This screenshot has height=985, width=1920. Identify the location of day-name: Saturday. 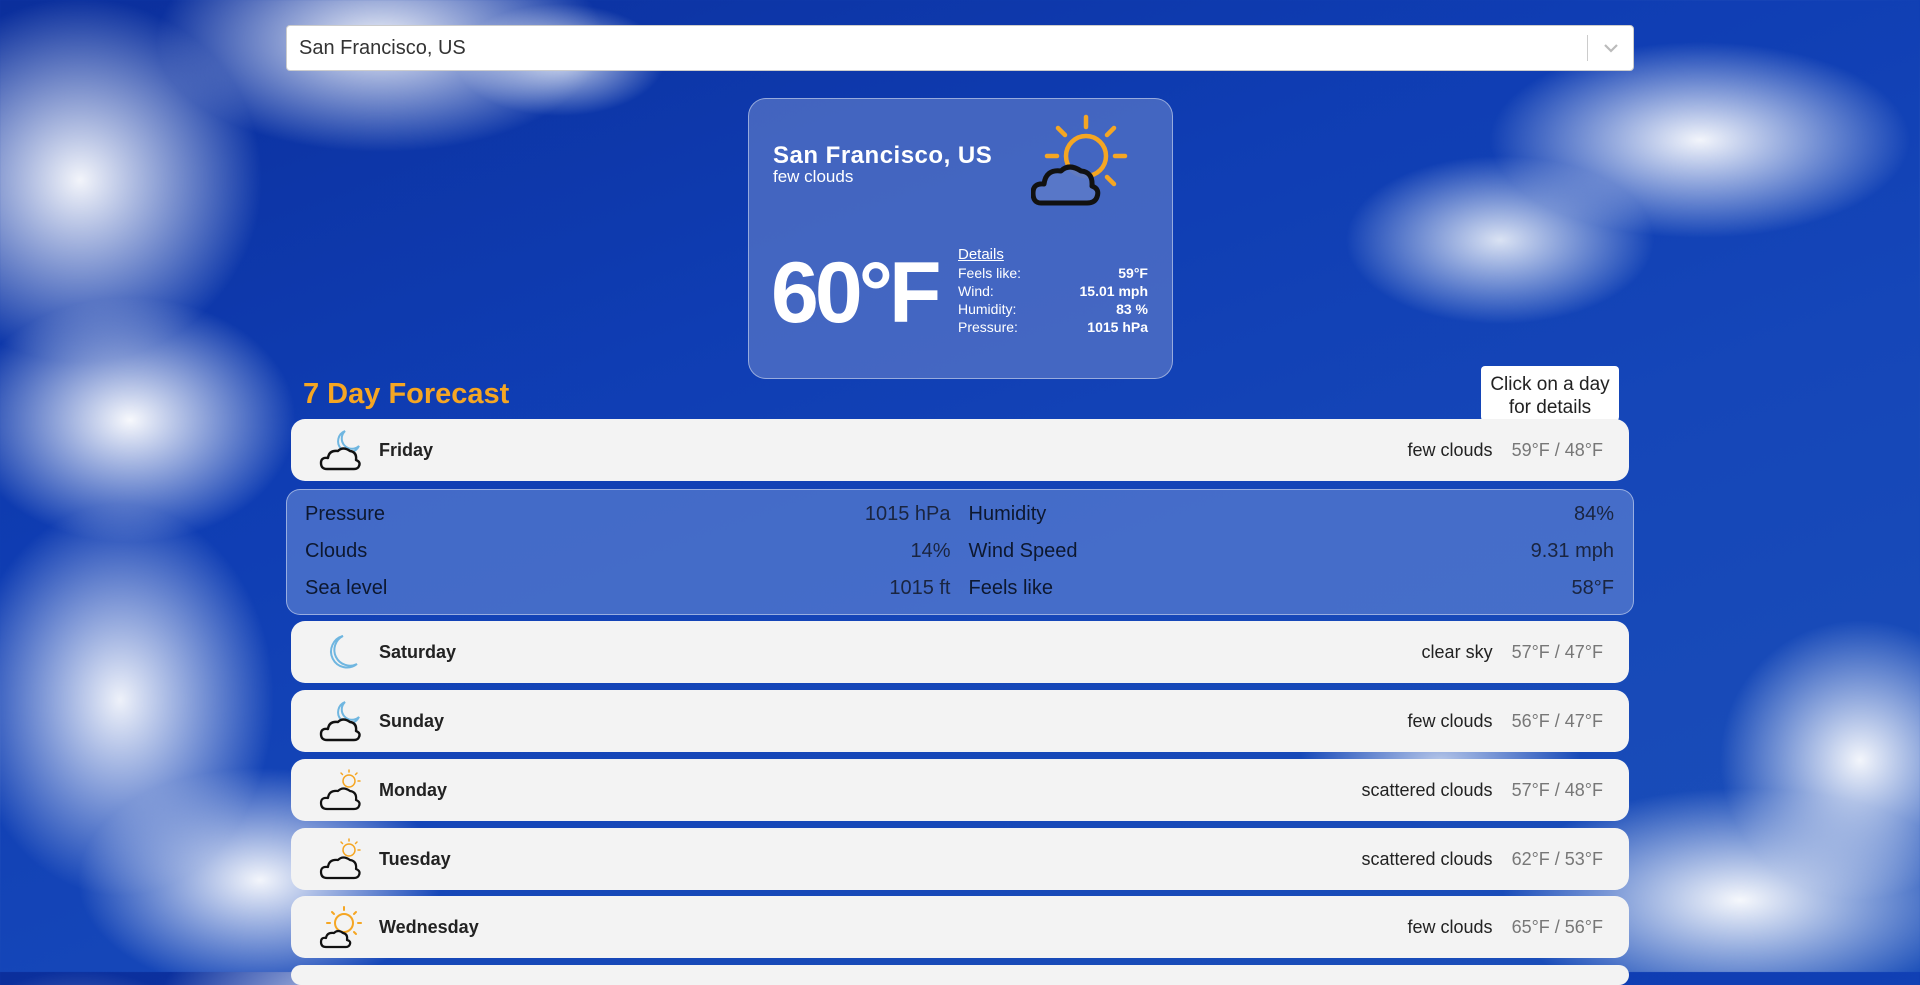
(418, 651).